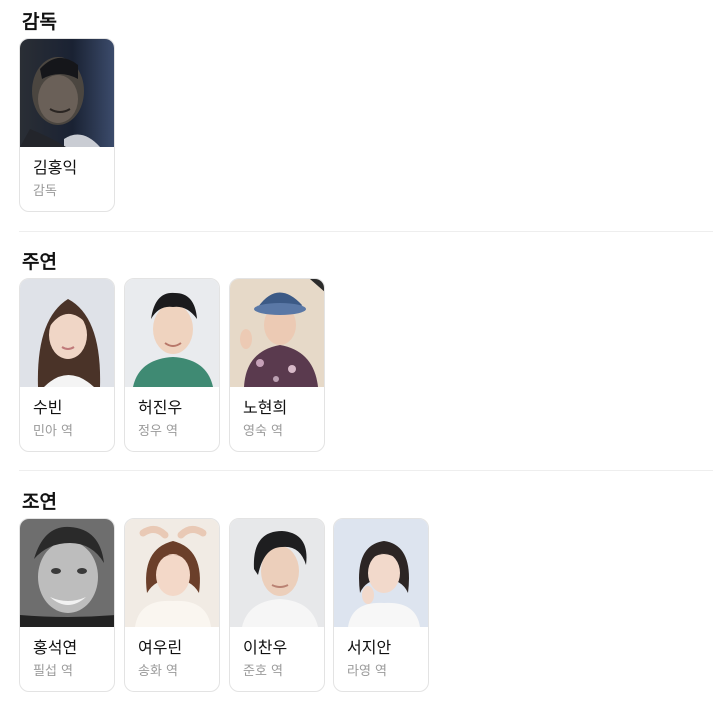  I want to click on person-name: 노현희, so click(265, 407).